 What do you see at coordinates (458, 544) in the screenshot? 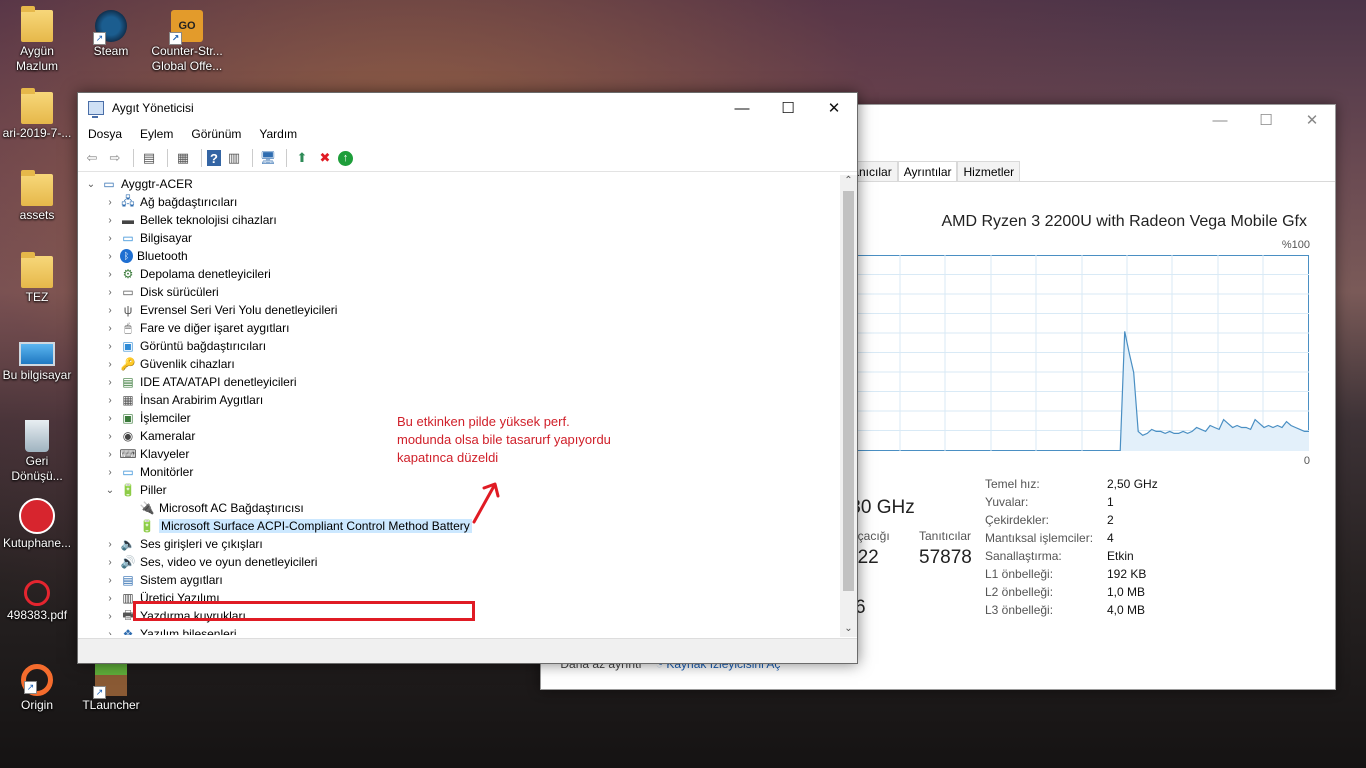
I see `tree-category: › 🔈 Ses girişleri ve çıkışları` at bounding box center [458, 544].